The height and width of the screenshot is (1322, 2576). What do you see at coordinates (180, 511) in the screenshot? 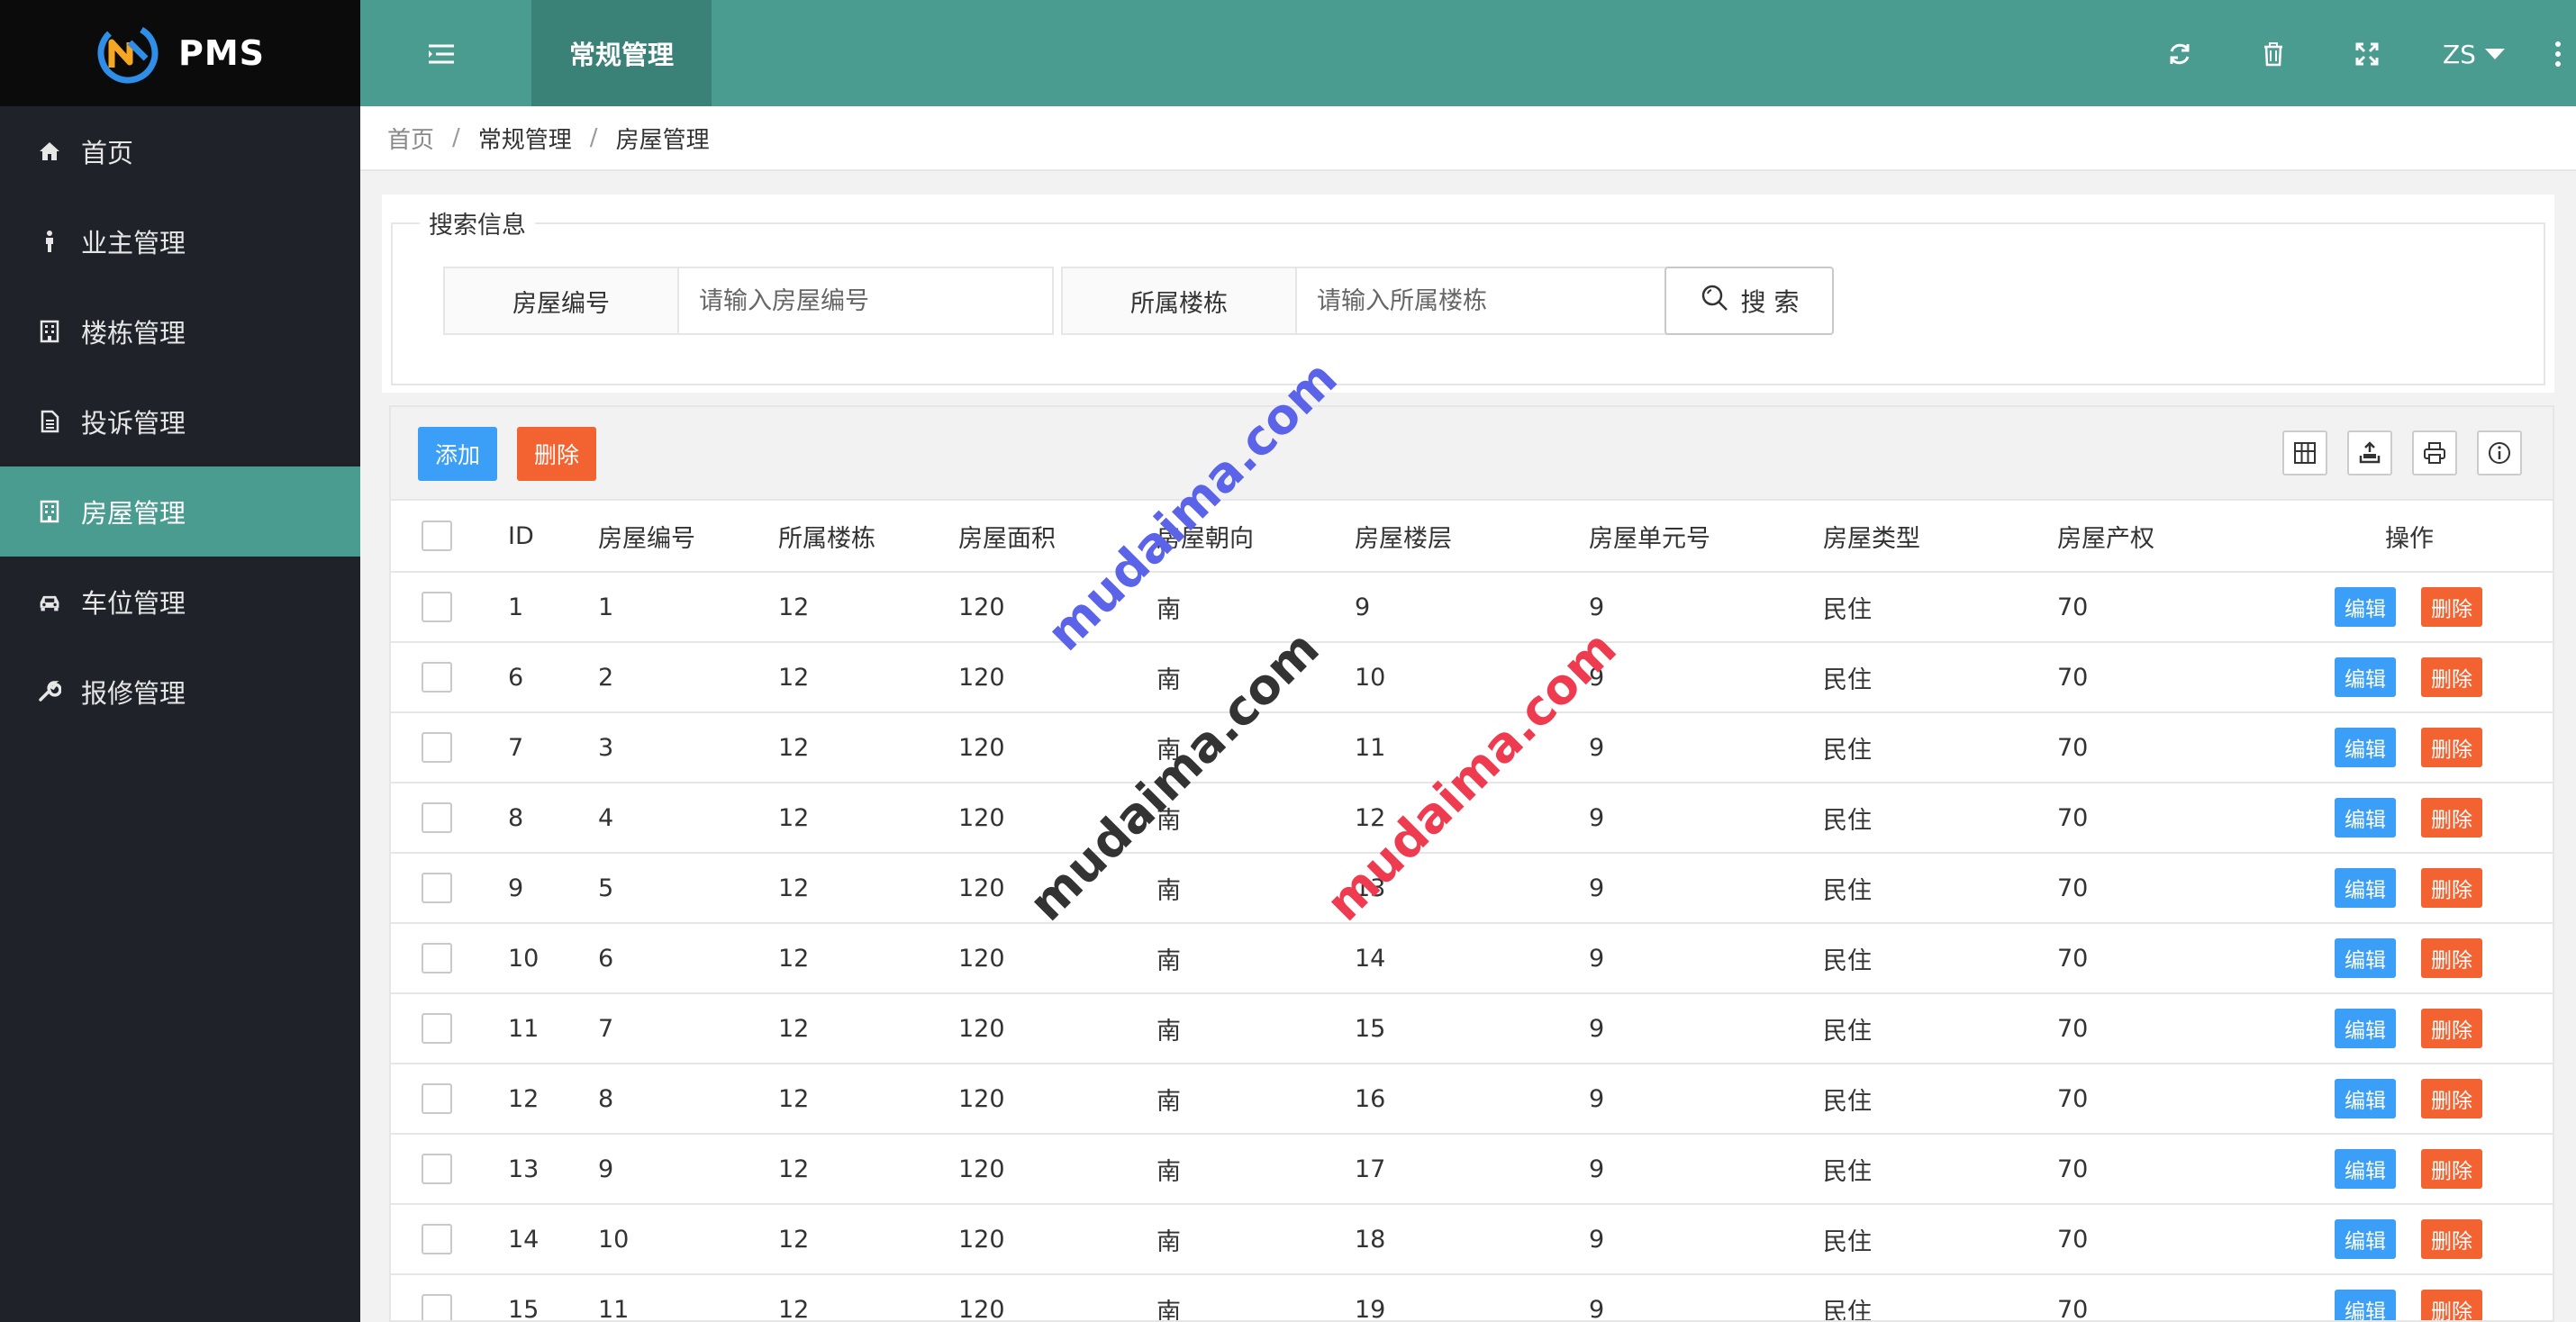
I see `sidebar-item-houses: 房屋管理` at bounding box center [180, 511].